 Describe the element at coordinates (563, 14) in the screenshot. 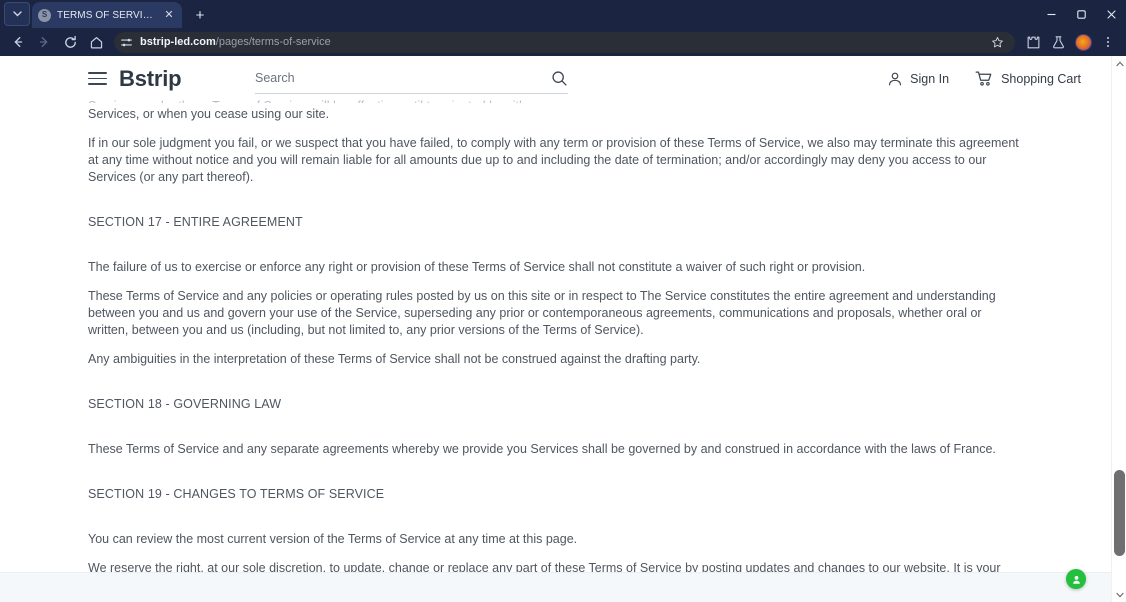

I see `tab-strip: S TERMS OF SERVICE ✕ +` at that location.